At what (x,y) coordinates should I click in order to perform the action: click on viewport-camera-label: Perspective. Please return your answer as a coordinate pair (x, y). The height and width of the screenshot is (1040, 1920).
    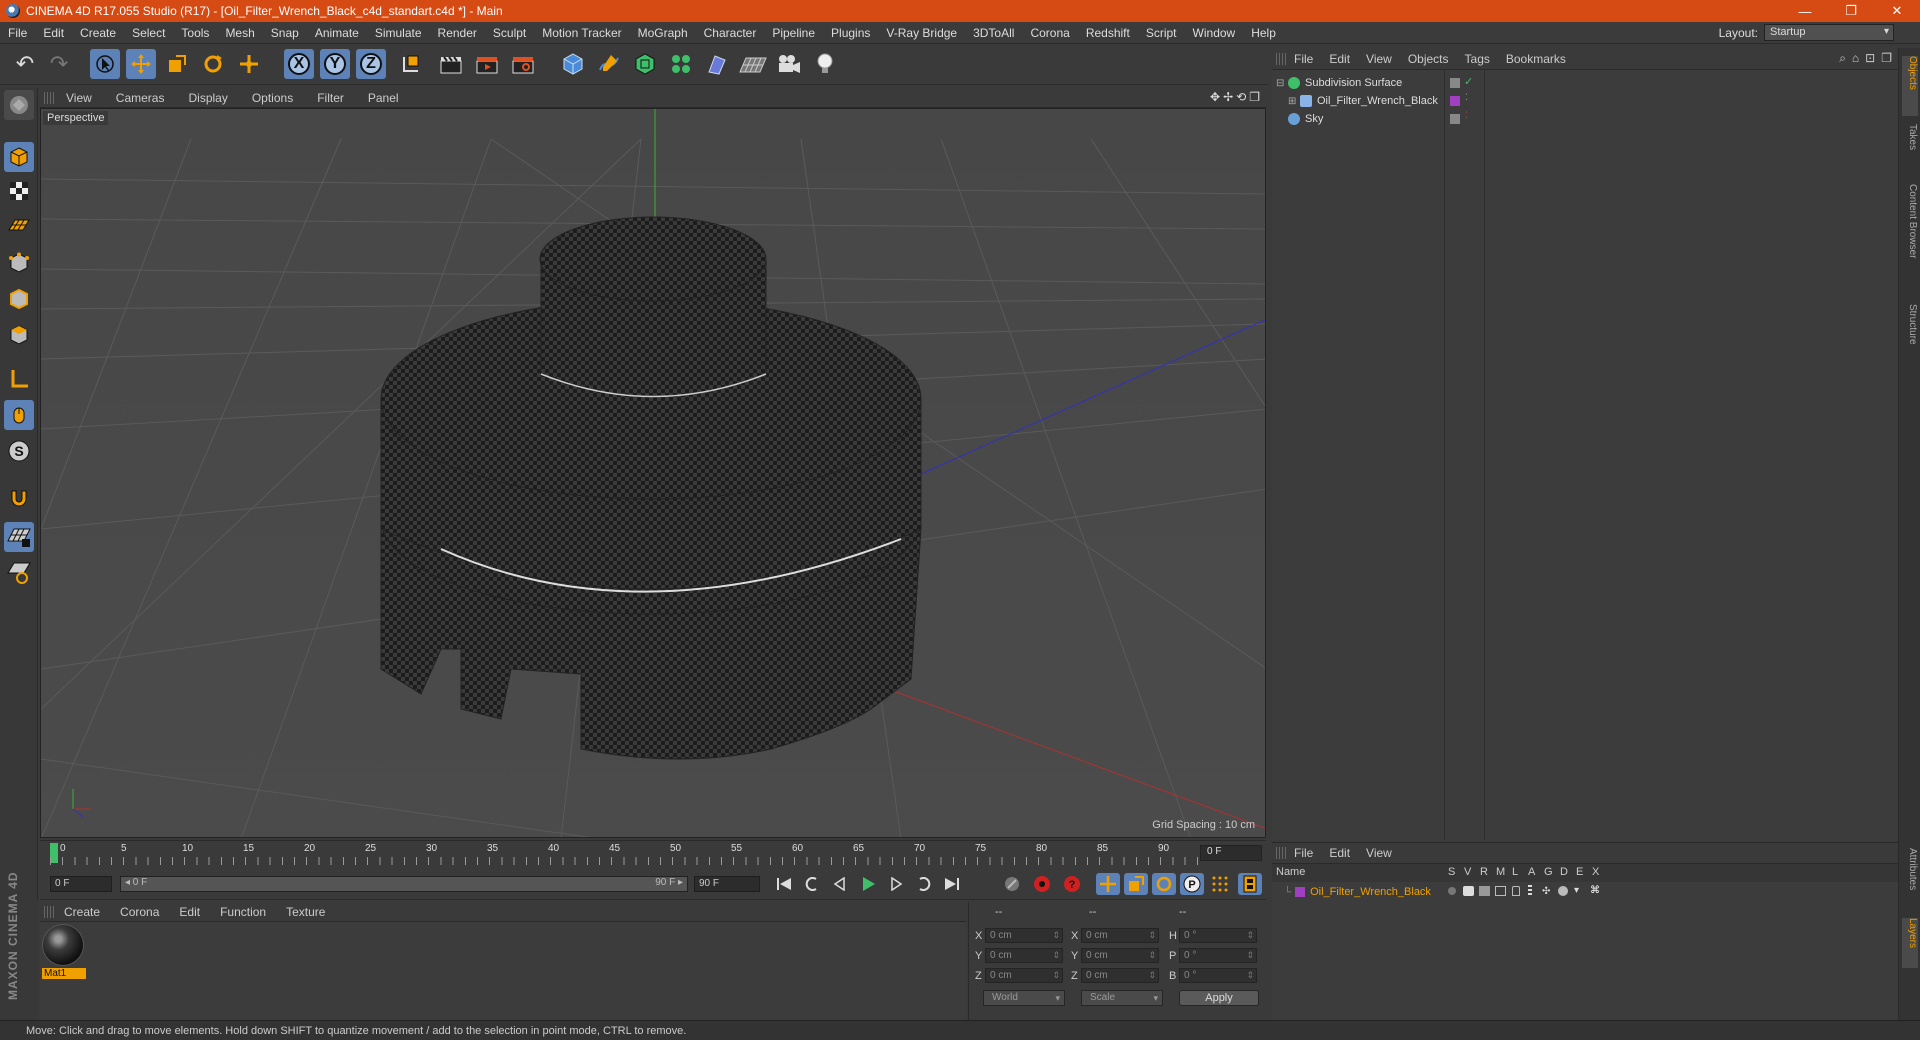
    Looking at the image, I should click on (76, 118).